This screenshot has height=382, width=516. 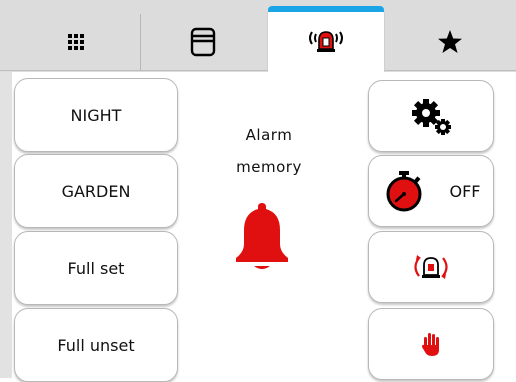 I want to click on window-icon, so click(x=203, y=42).